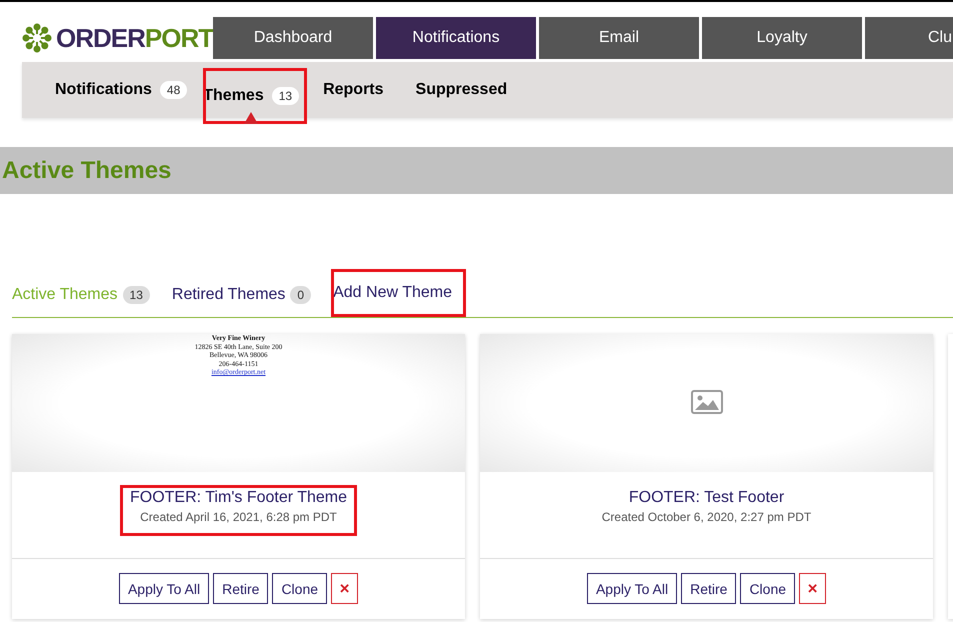 The height and width of the screenshot is (622, 953). What do you see at coordinates (293, 38) in the screenshot?
I see `nav-tab: Dashboard` at bounding box center [293, 38].